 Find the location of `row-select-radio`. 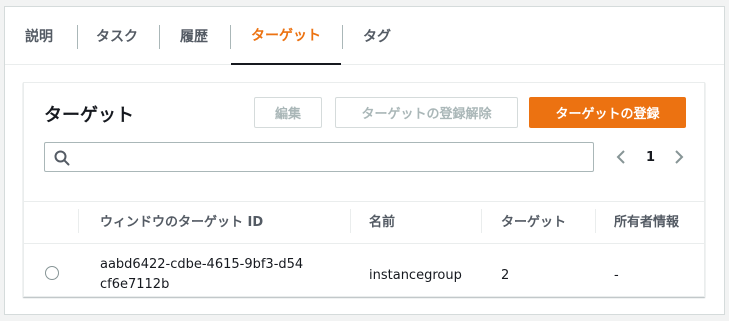

row-select-radio is located at coordinates (52, 273).